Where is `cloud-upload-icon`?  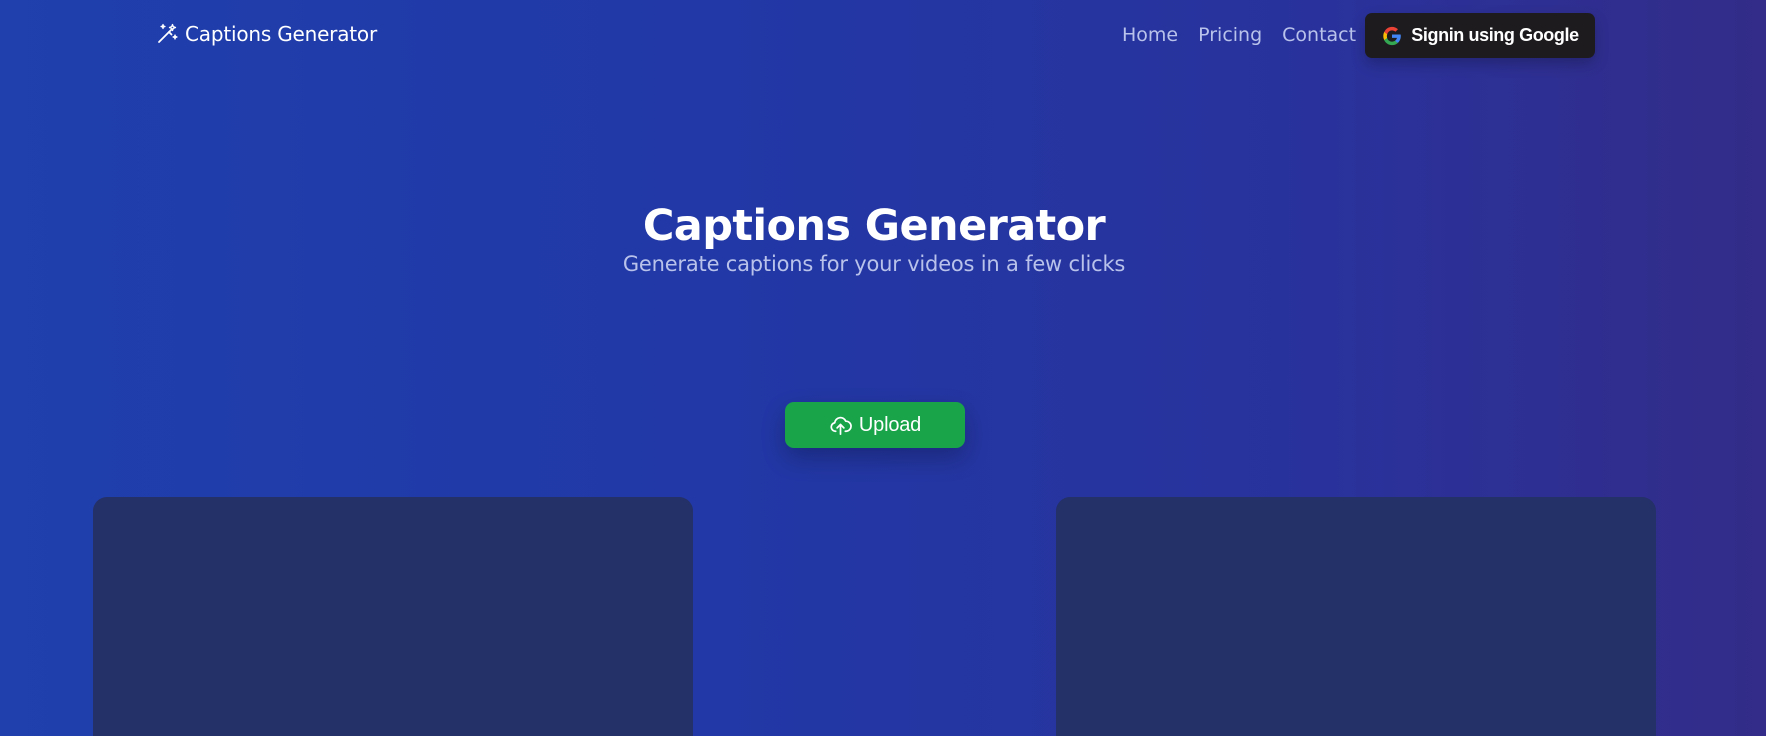 cloud-upload-icon is located at coordinates (841, 425).